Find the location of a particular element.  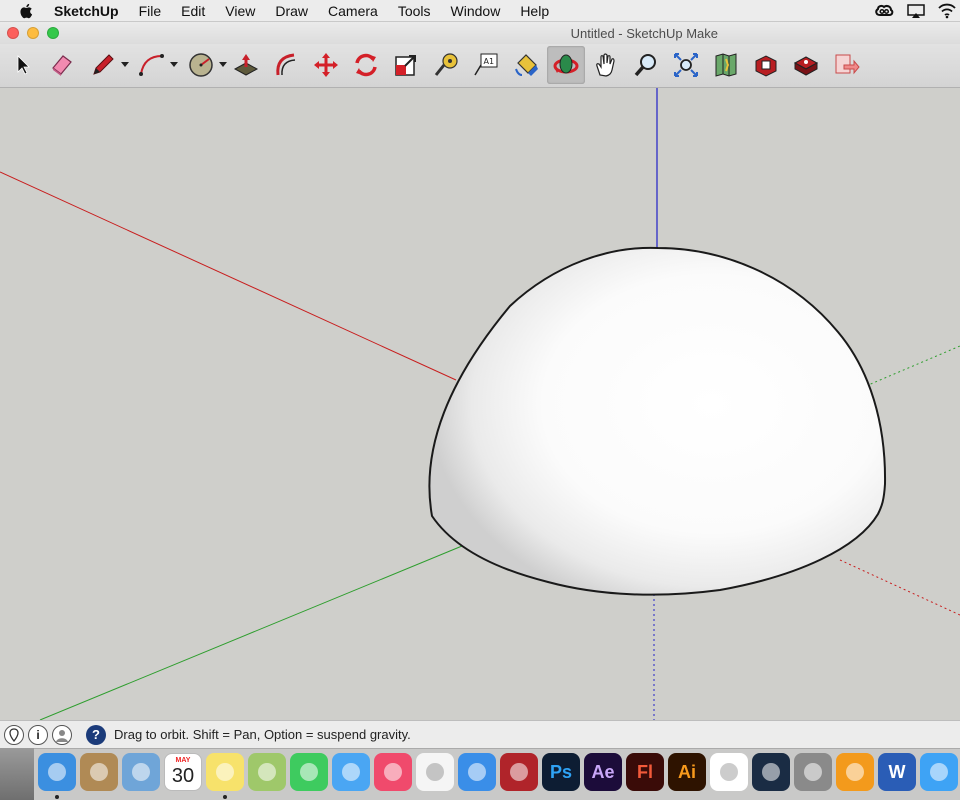

text-tool-glyph: A1 is located at coordinates (489, 61).